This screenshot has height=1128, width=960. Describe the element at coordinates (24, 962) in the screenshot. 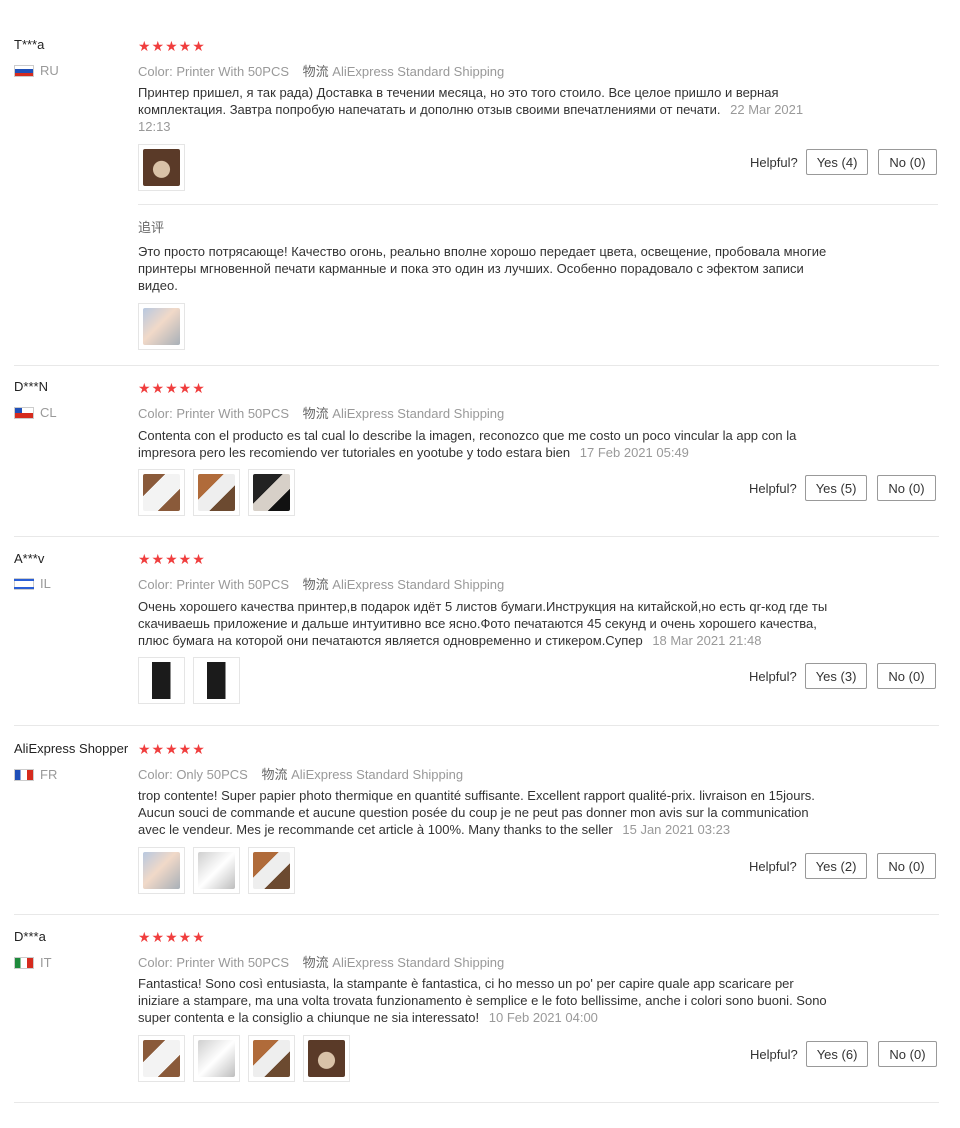

I see `flag-it-icon` at that location.